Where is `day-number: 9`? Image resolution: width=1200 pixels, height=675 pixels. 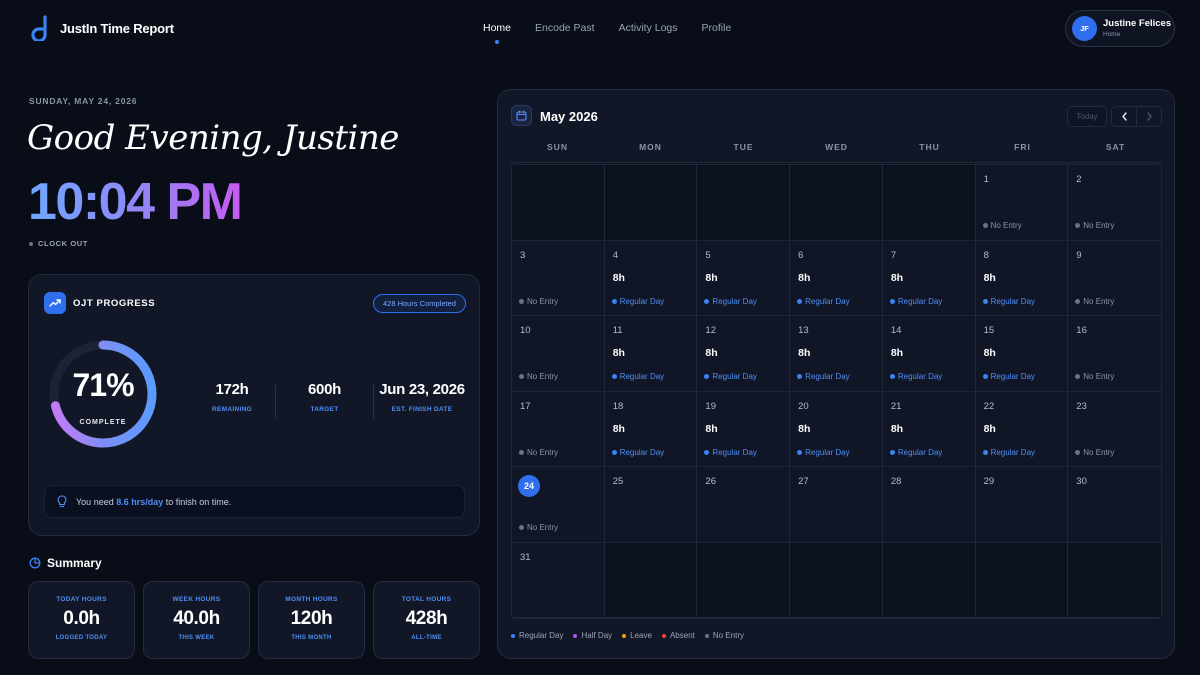
day-number: 9 is located at coordinates (1079, 255).